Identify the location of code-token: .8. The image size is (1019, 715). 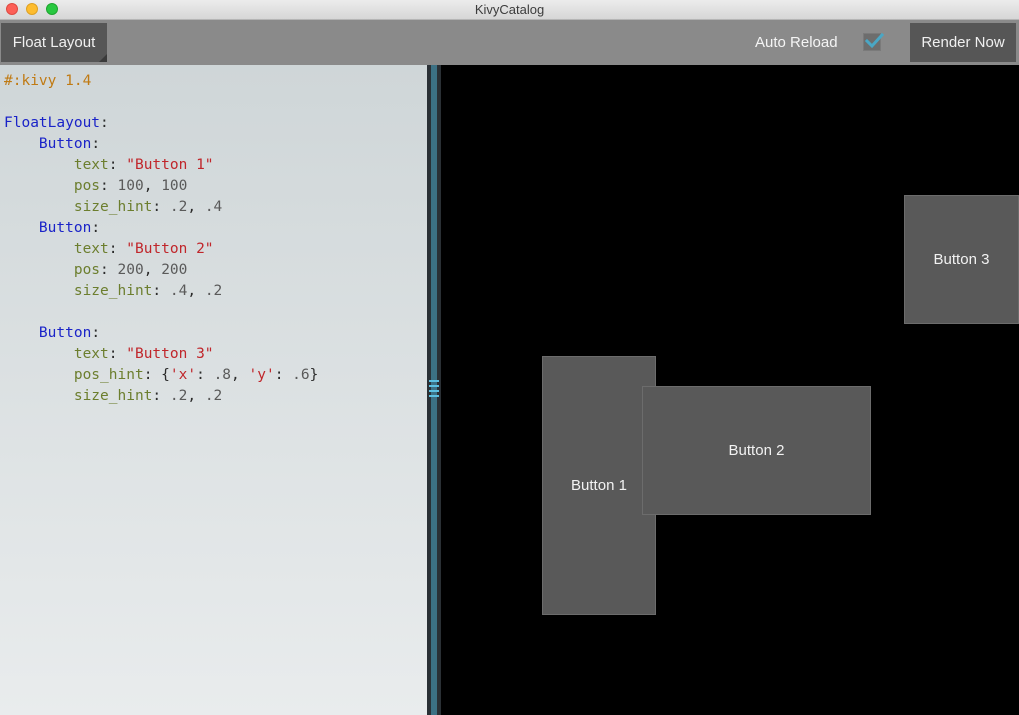
(222, 375).